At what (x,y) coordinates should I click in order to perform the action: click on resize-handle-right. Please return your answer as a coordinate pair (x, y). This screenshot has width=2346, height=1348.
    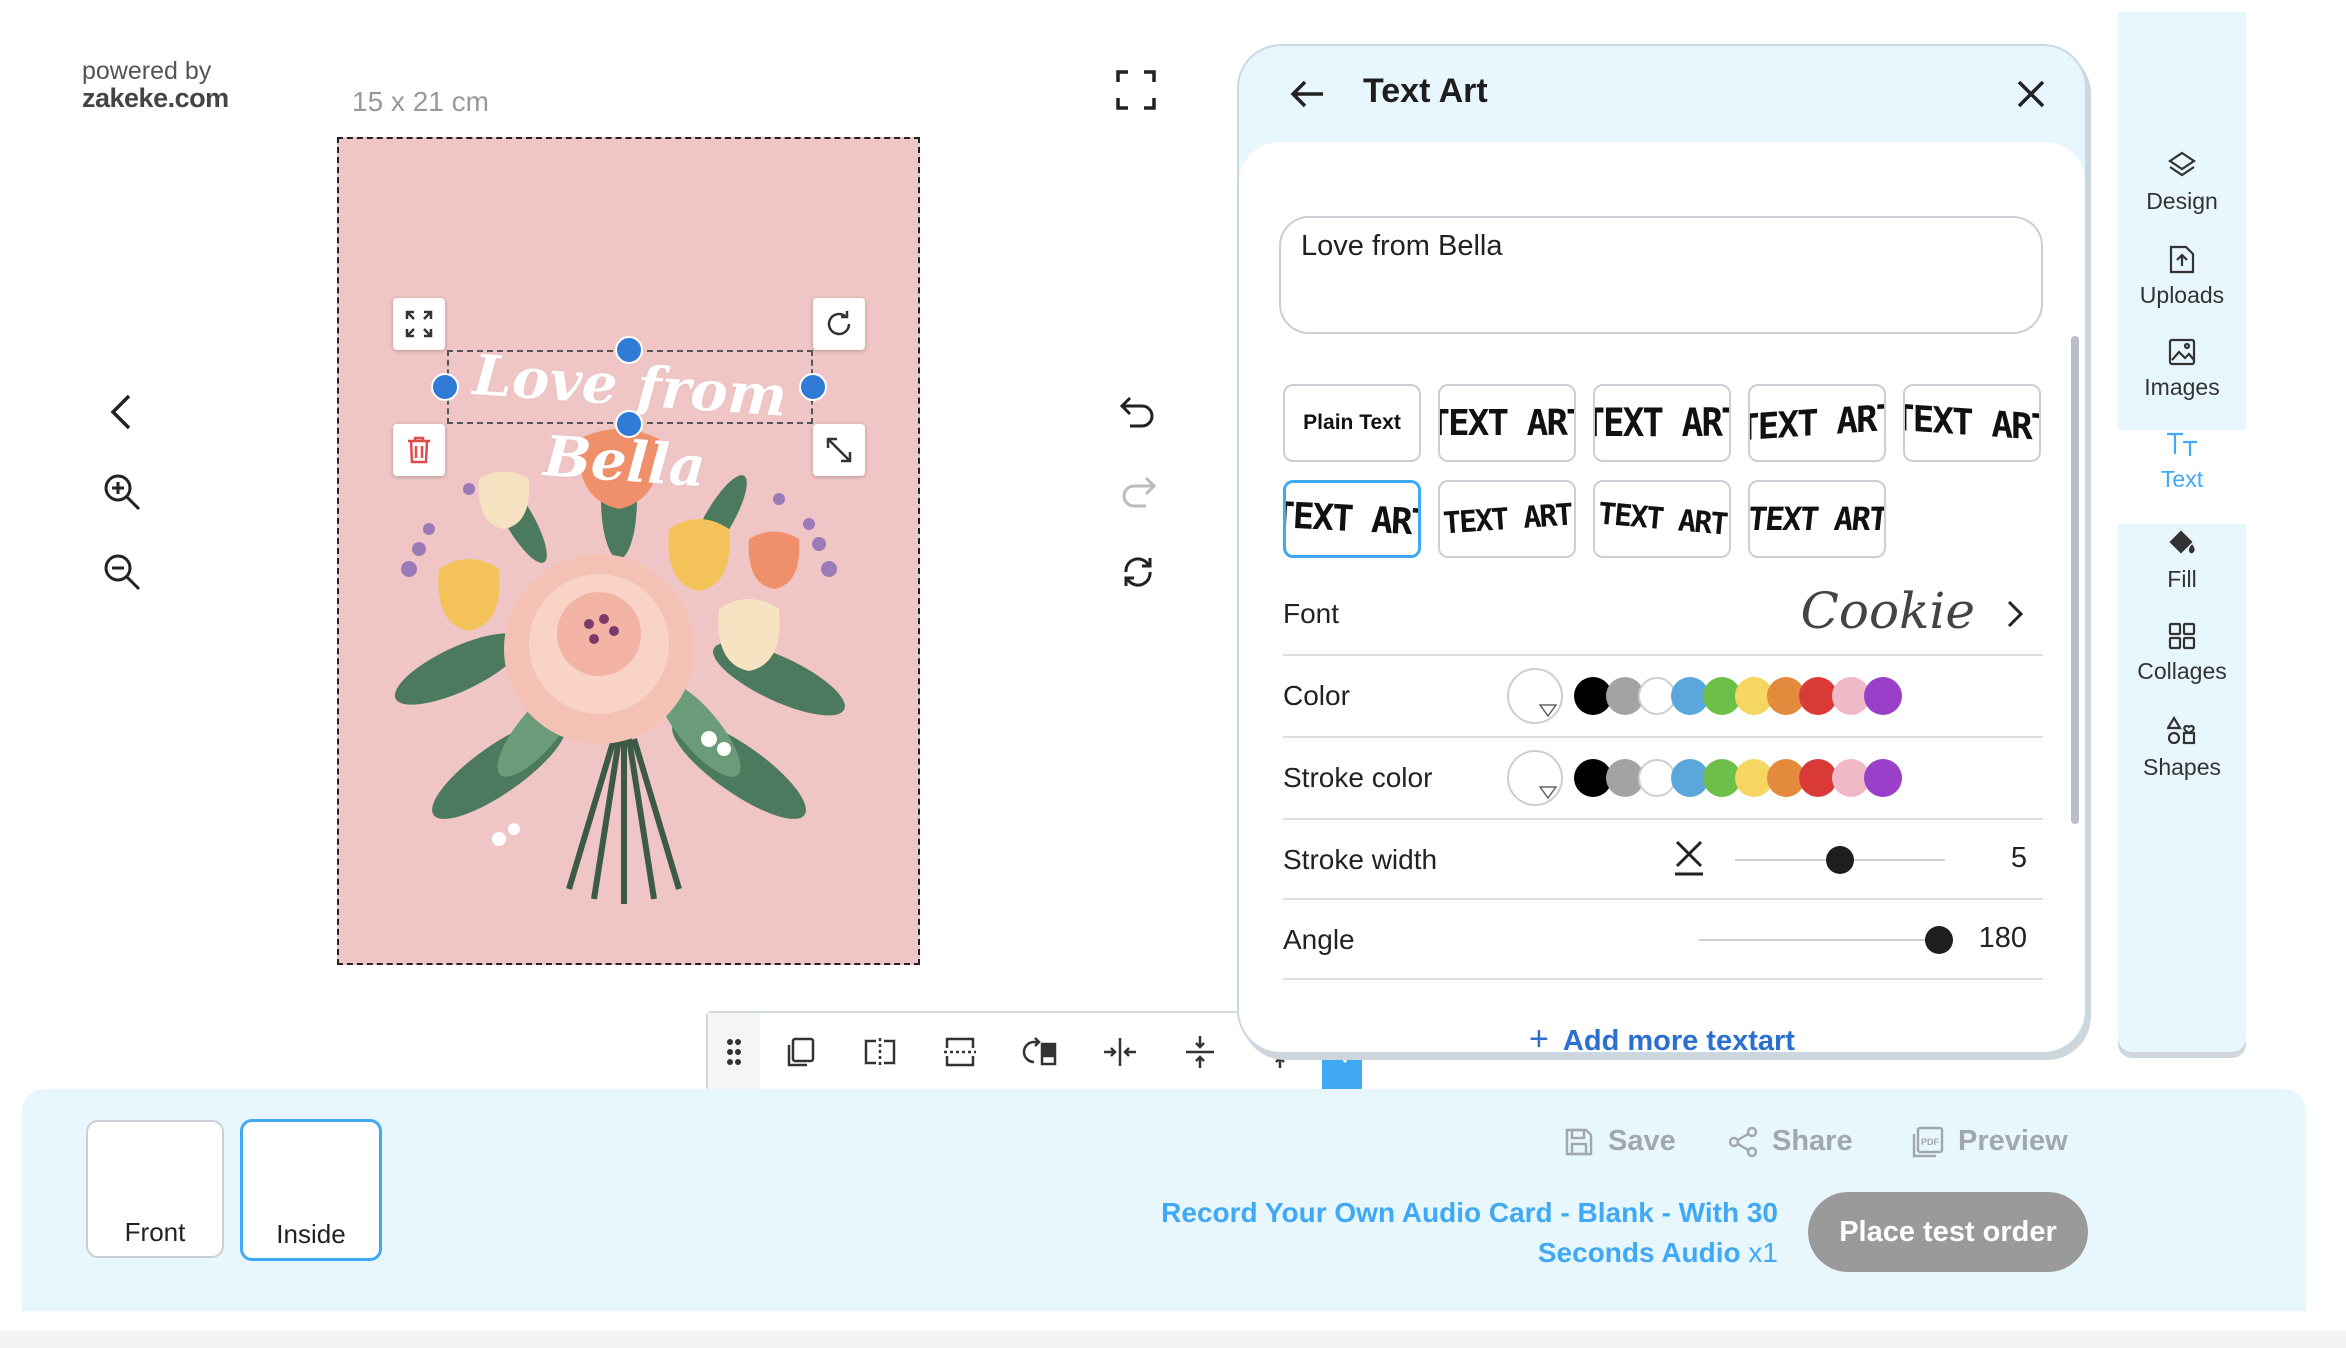
    Looking at the image, I should click on (813, 387).